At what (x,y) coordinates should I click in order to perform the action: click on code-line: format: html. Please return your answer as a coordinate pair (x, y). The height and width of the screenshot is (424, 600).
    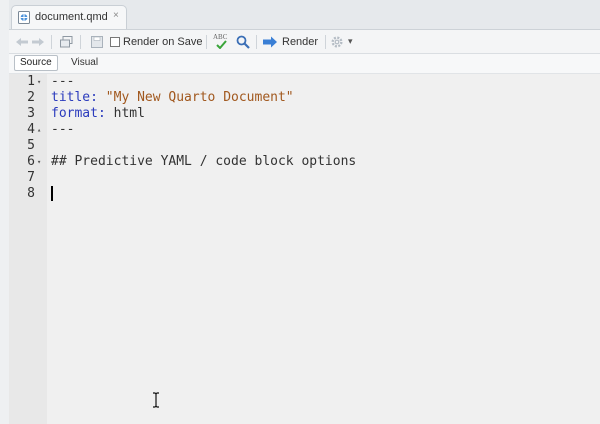
    Looking at the image, I should click on (98, 114).